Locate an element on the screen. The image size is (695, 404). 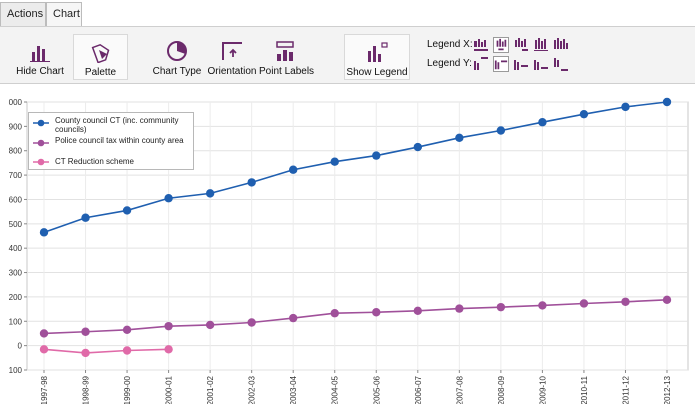
tab-actions: Actions is located at coordinates (23, 14).